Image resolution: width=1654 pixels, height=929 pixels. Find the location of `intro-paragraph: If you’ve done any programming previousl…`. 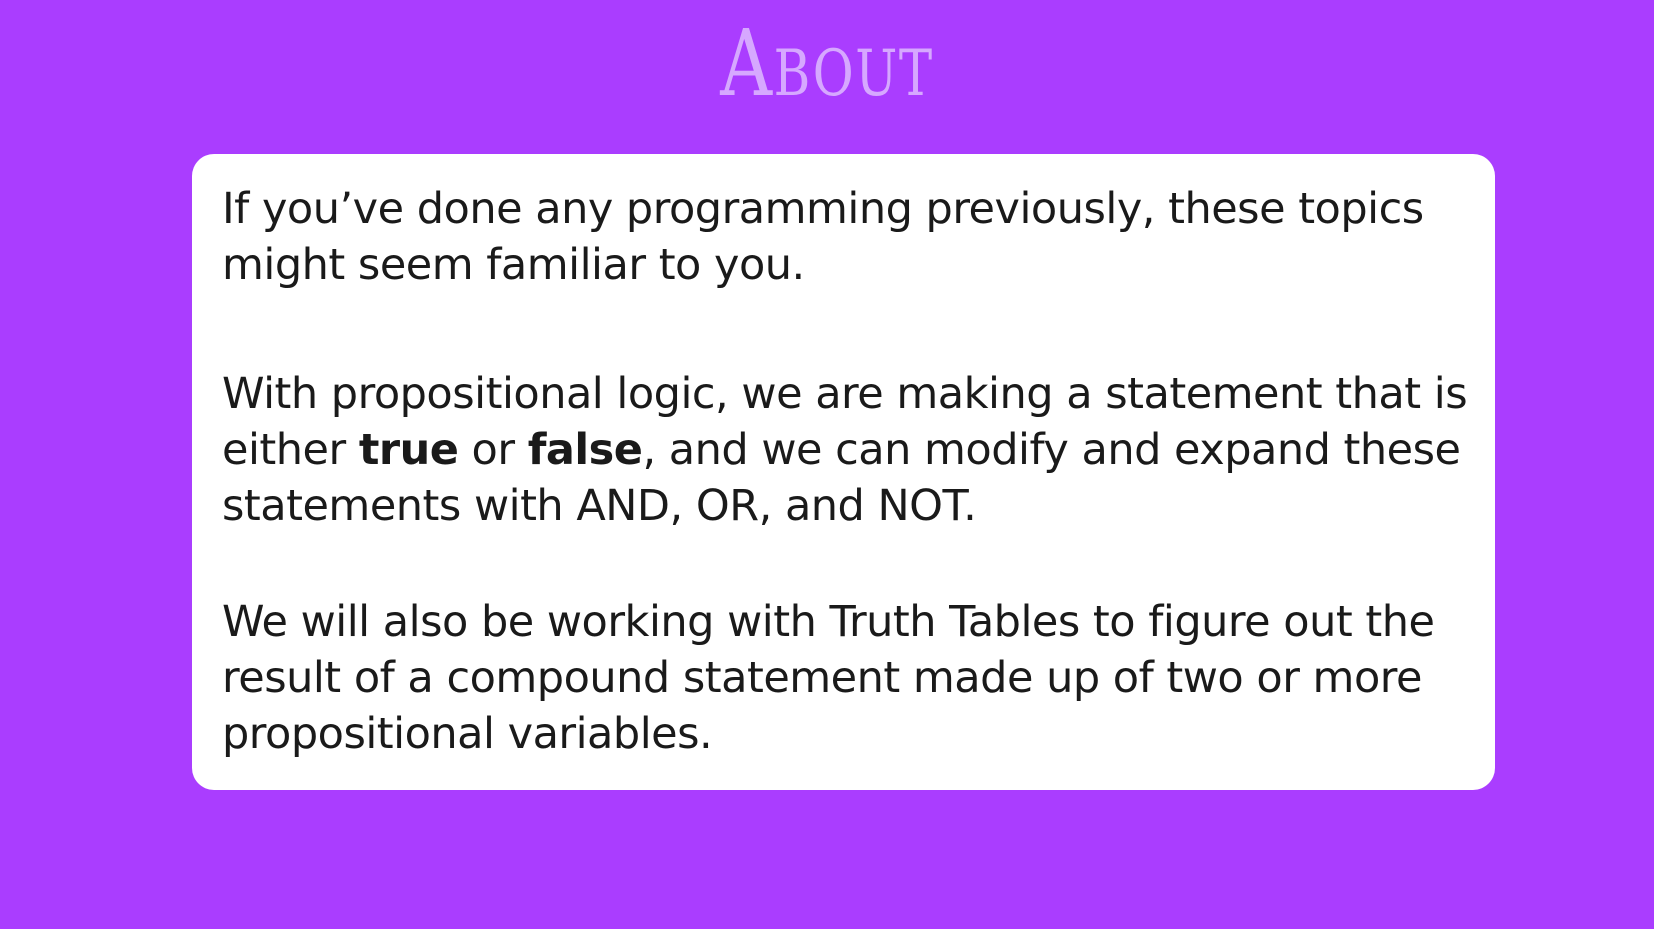

intro-paragraph: If you’ve done any programming previousl… is located at coordinates (823, 237).